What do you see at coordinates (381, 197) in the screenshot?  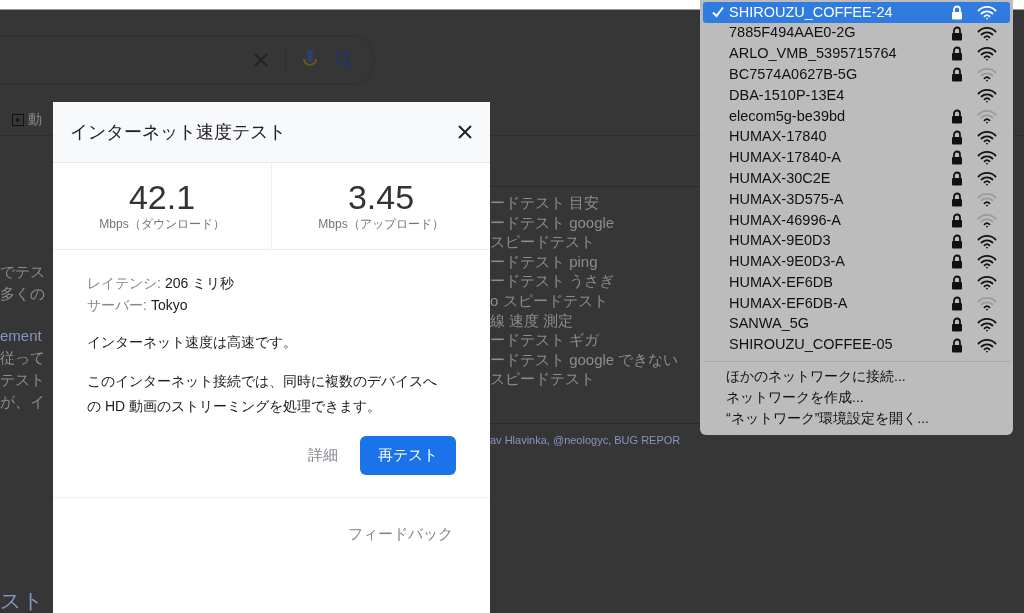 I see `upload-speed: 3.45` at bounding box center [381, 197].